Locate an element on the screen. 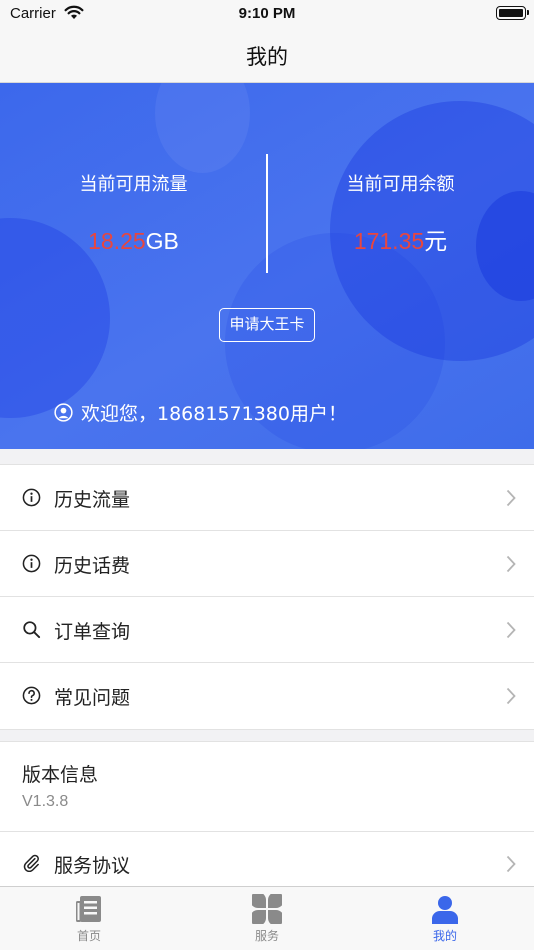  decorative-bubble is located at coordinates (202, 128).